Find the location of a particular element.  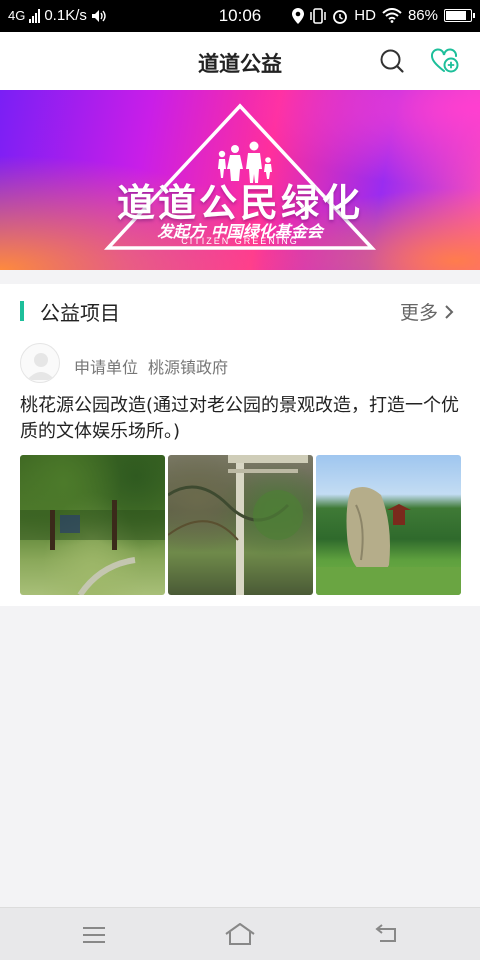

vibrate-icon is located at coordinates (318, 15).